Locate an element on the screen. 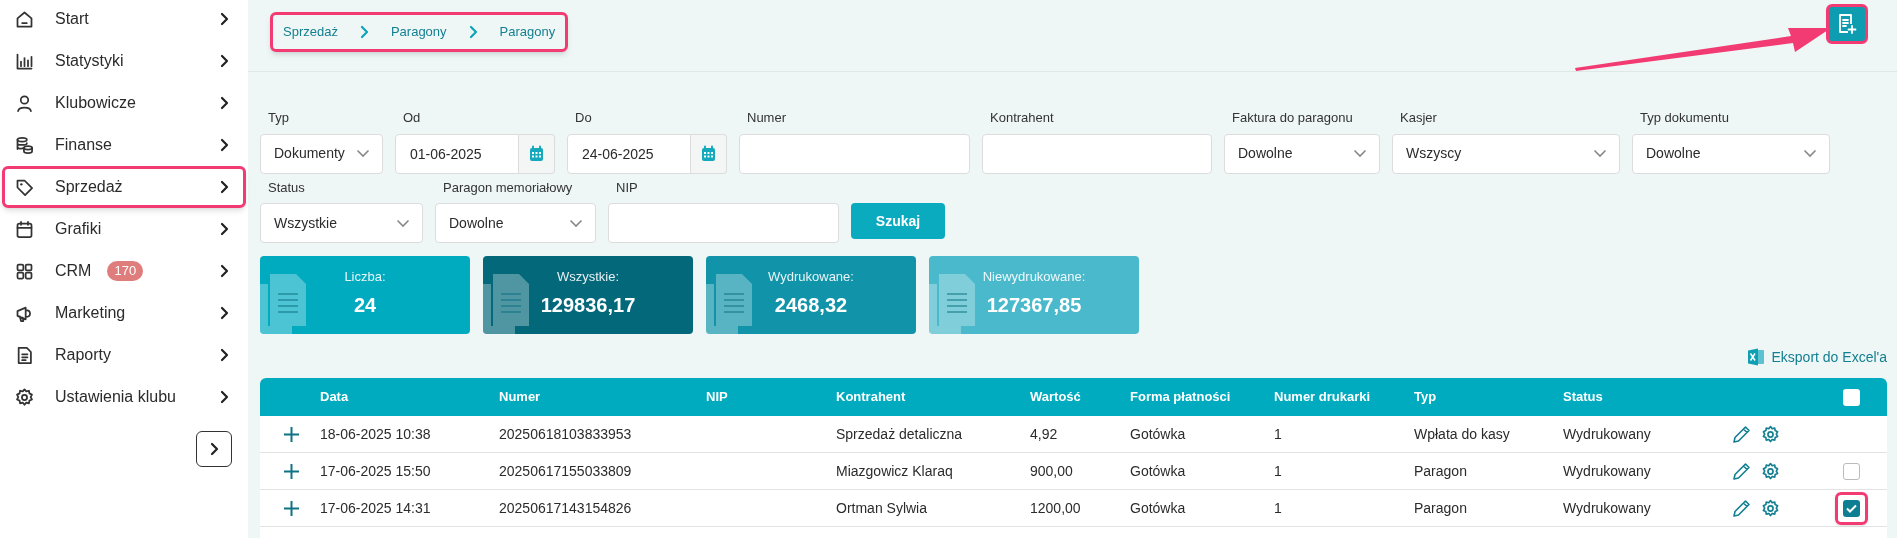 The width and height of the screenshot is (1897, 538). date-field: 01-06-2025 is located at coordinates (457, 153).